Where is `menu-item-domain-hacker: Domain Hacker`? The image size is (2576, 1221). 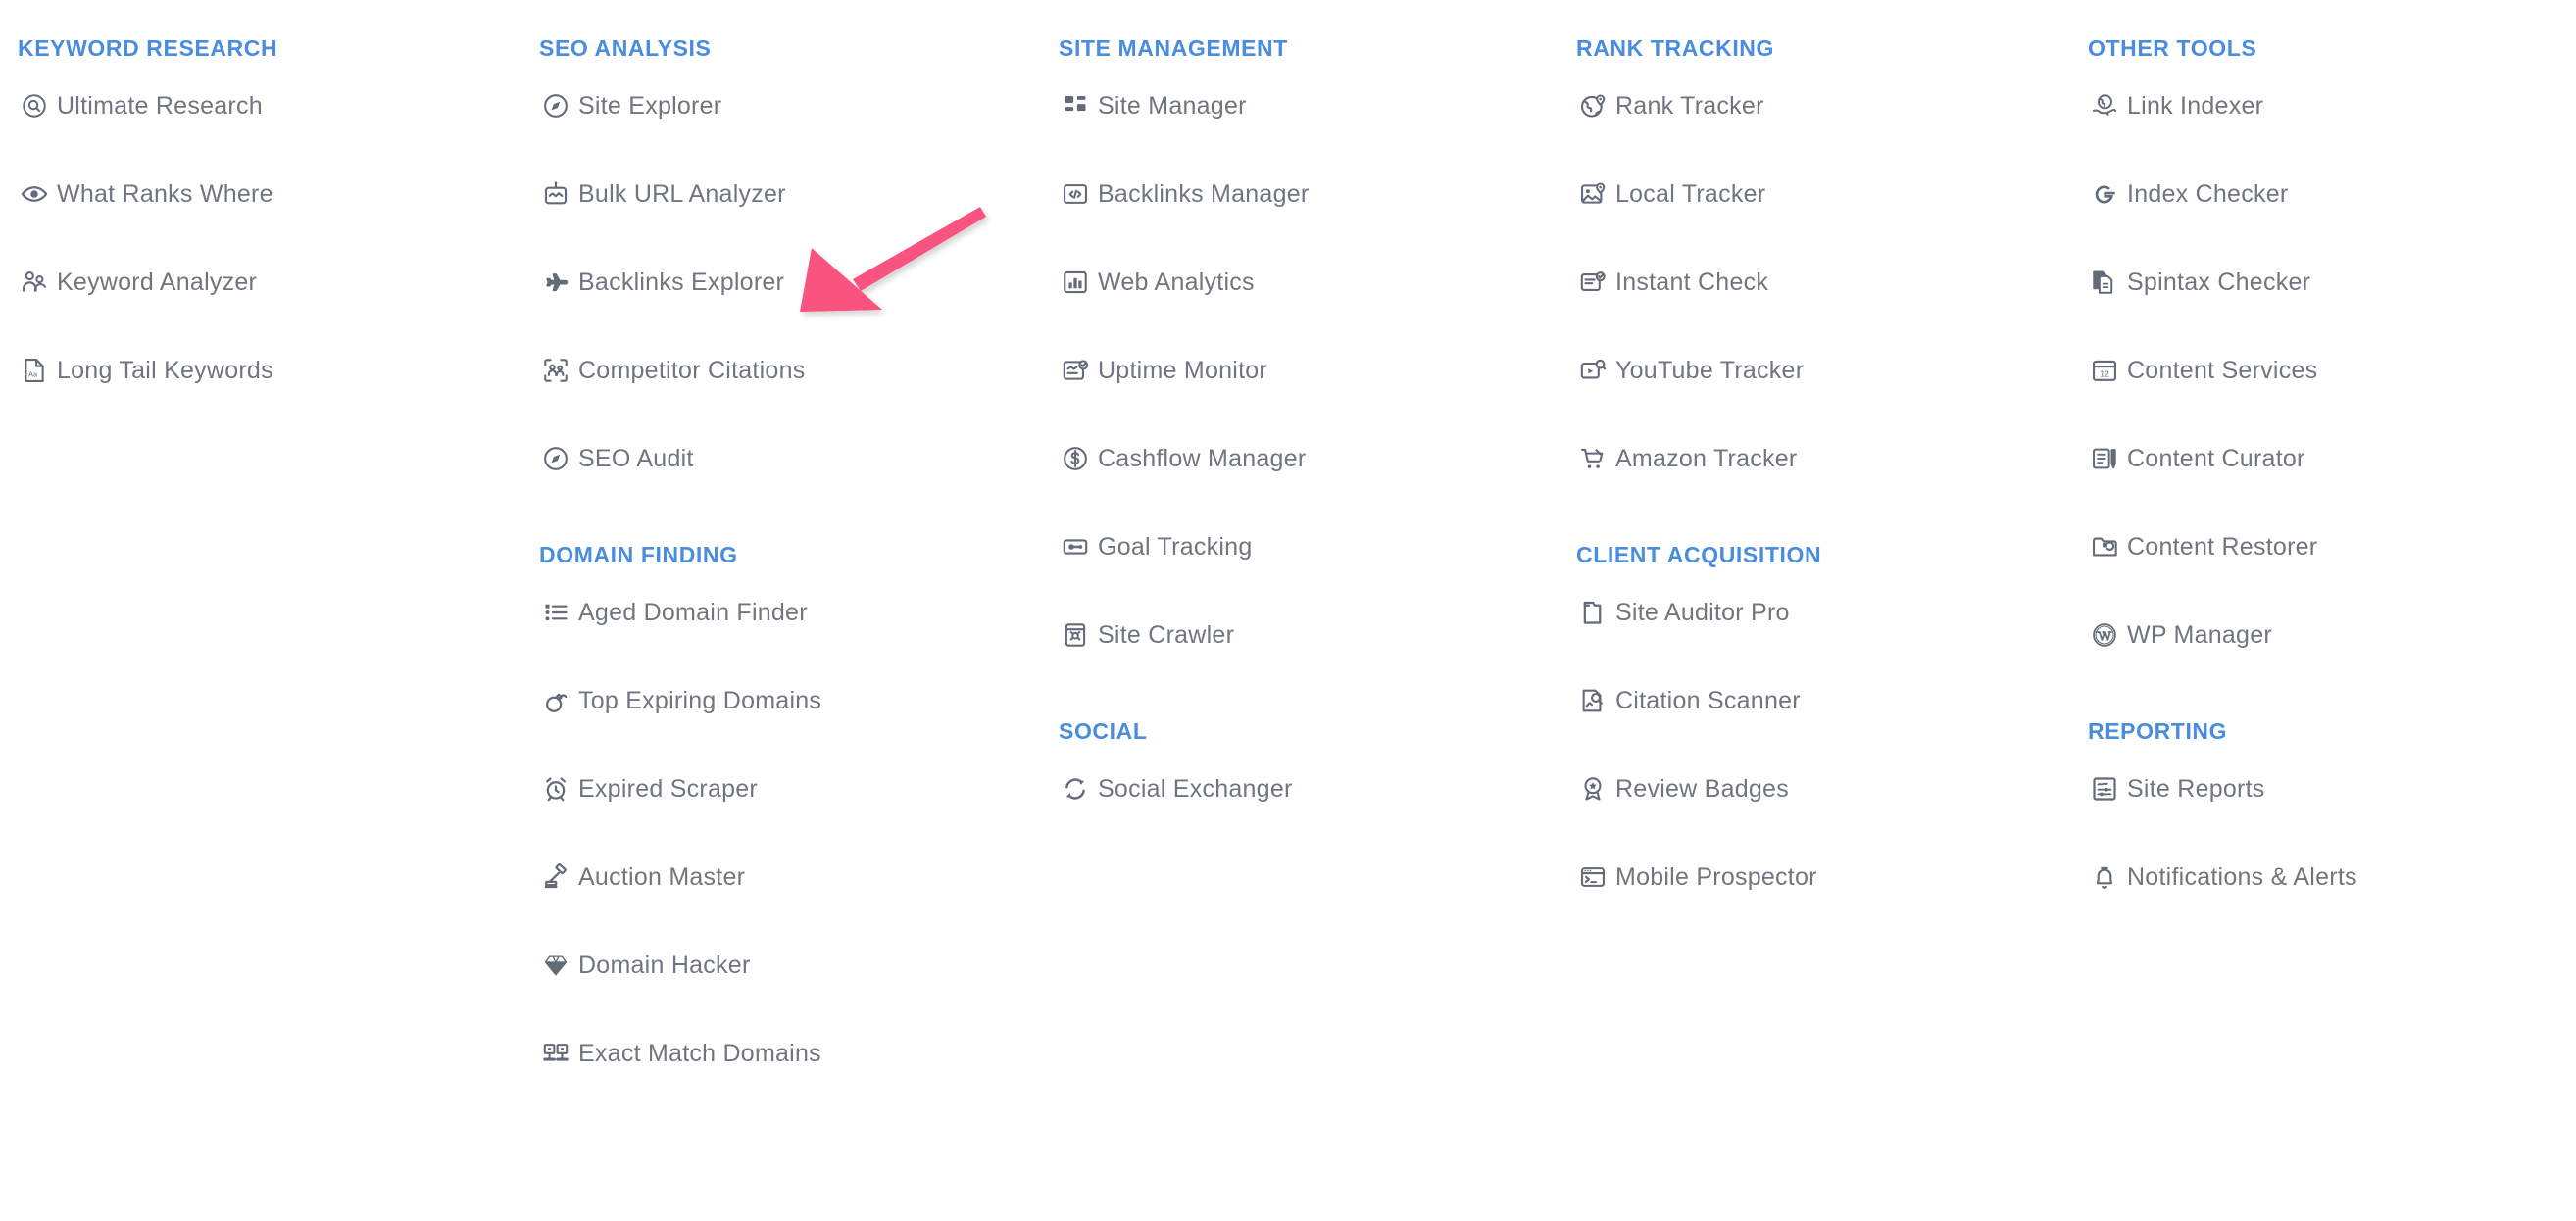 menu-item-domain-hacker: Domain Hacker is located at coordinates (789, 965).